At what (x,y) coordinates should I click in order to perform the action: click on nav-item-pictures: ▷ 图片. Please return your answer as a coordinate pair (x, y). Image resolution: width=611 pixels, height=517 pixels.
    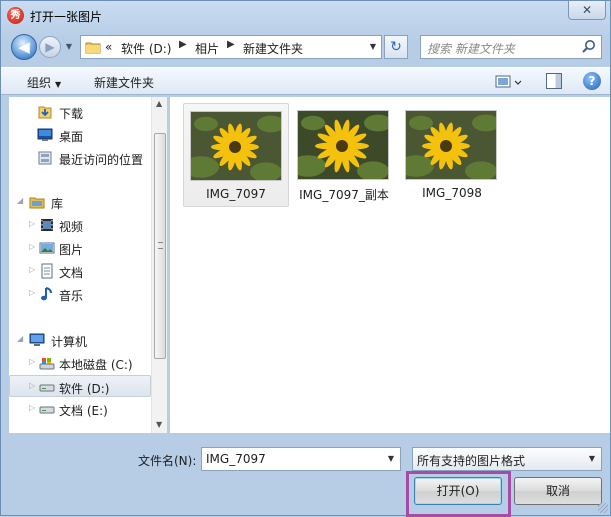
    Looking at the image, I should click on (80, 248).